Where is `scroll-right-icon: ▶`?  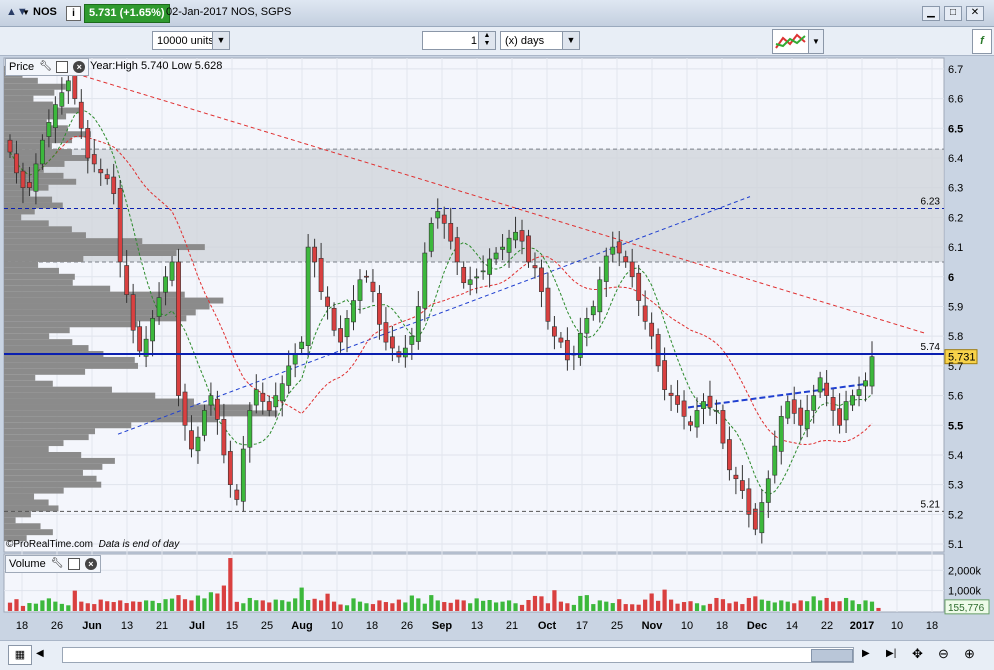
scroll-right-icon: ▶ is located at coordinates (869, 654).